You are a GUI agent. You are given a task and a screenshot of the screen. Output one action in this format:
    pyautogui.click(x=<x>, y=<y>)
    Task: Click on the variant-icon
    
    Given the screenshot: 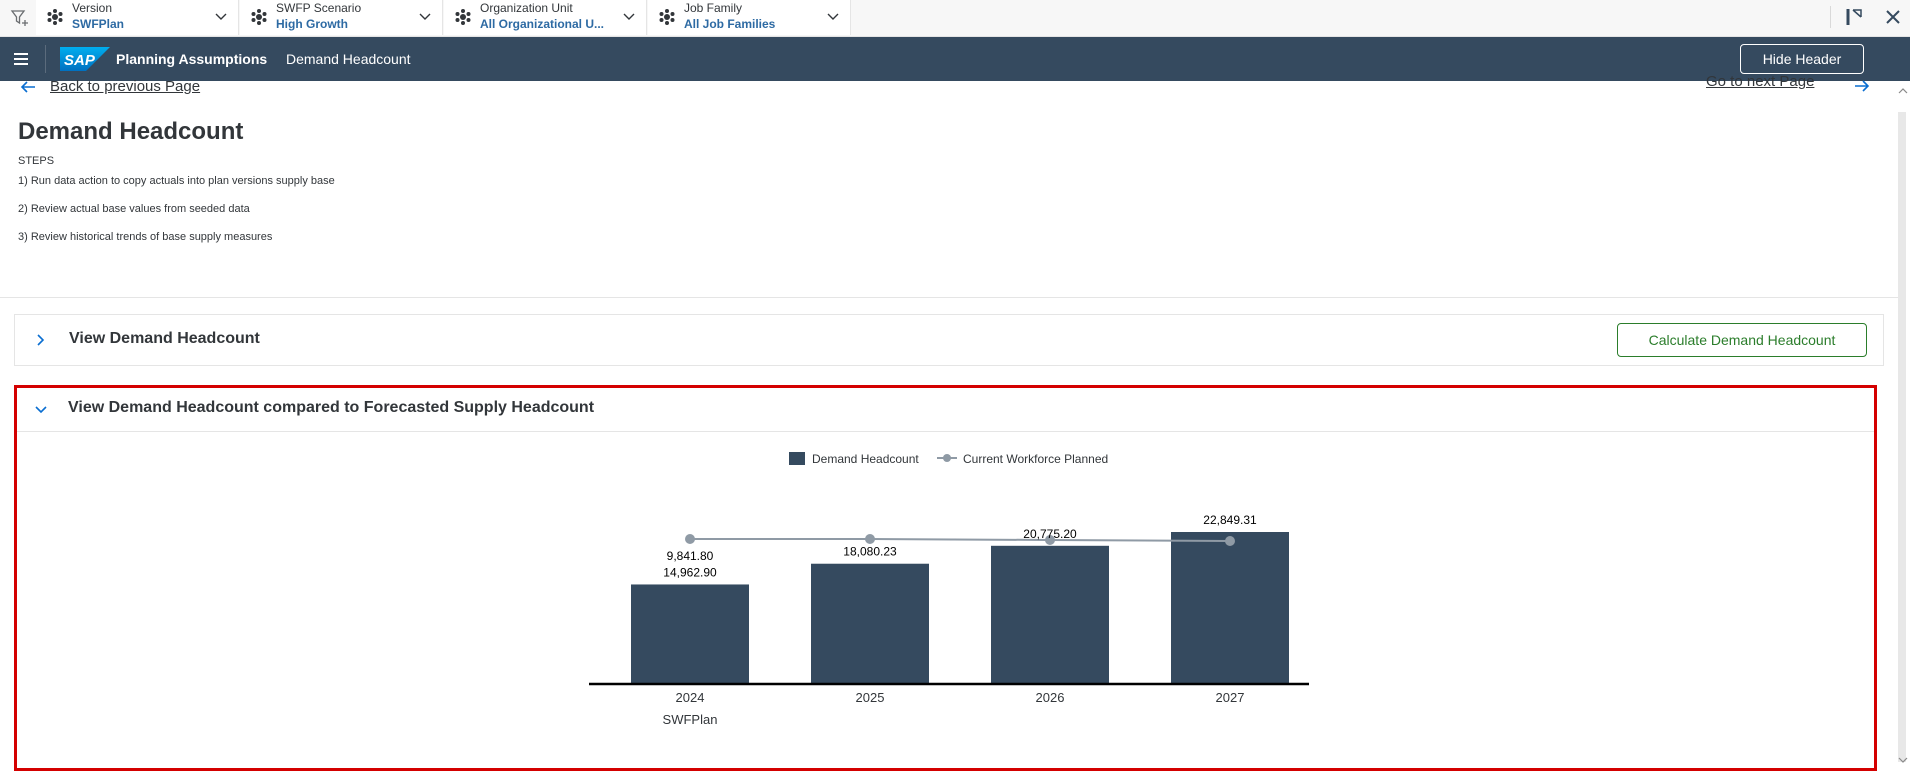 What is the action you would take?
    pyautogui.click(x=1855, y=17)
    